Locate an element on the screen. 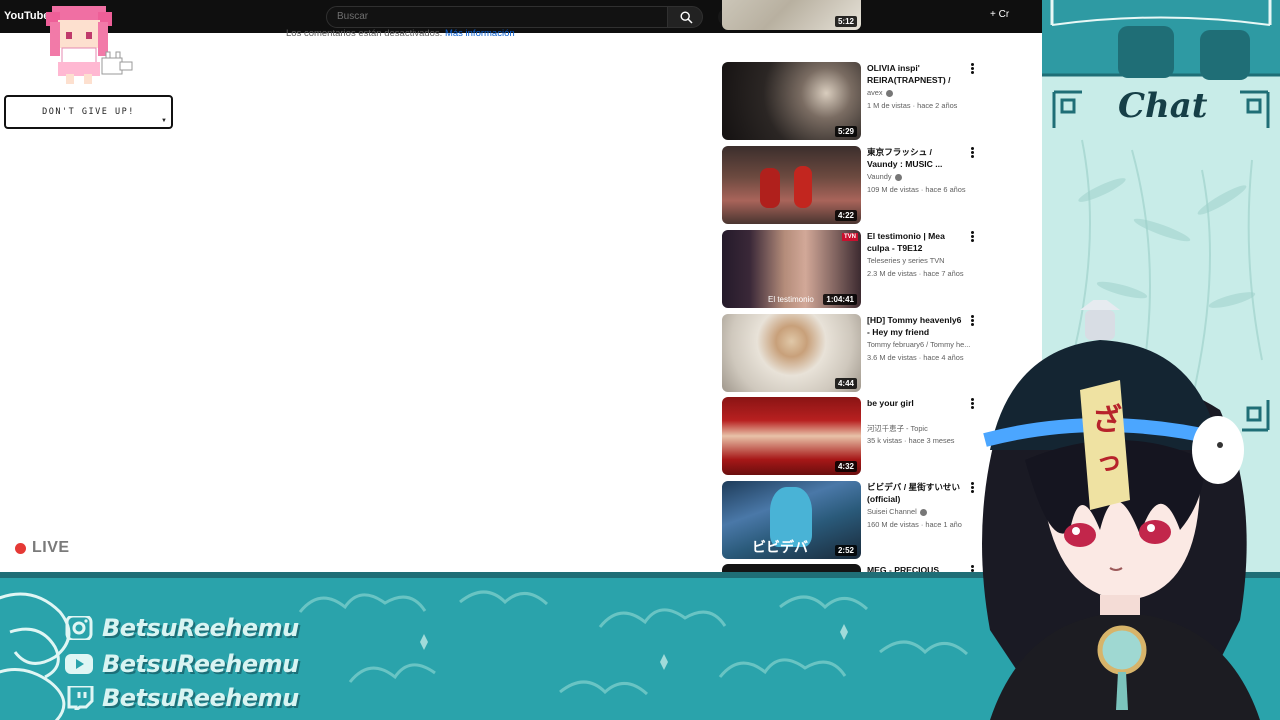 Image resolution: width=1280 pixels, height=720 pixels. comments-disabled-text: Los comentarios están desactivados. is located at coordinates (364, 33).